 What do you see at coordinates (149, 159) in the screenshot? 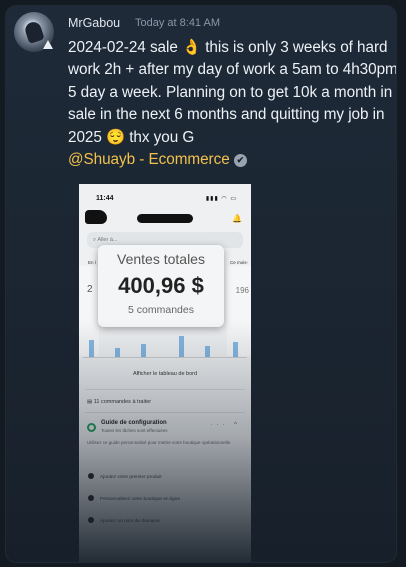
I see `mention-link: @Shuayb - Ecommerce` at bounding box center [149, 159].